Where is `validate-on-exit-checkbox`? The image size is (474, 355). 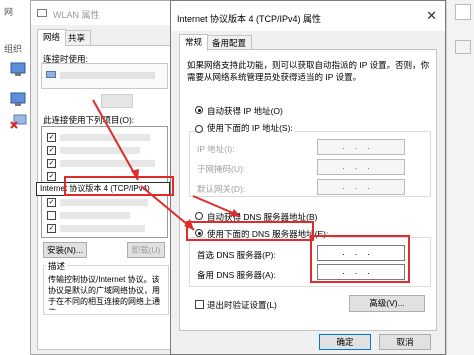
validate-on-exit-checkbox is located at coordinates (199, 304).